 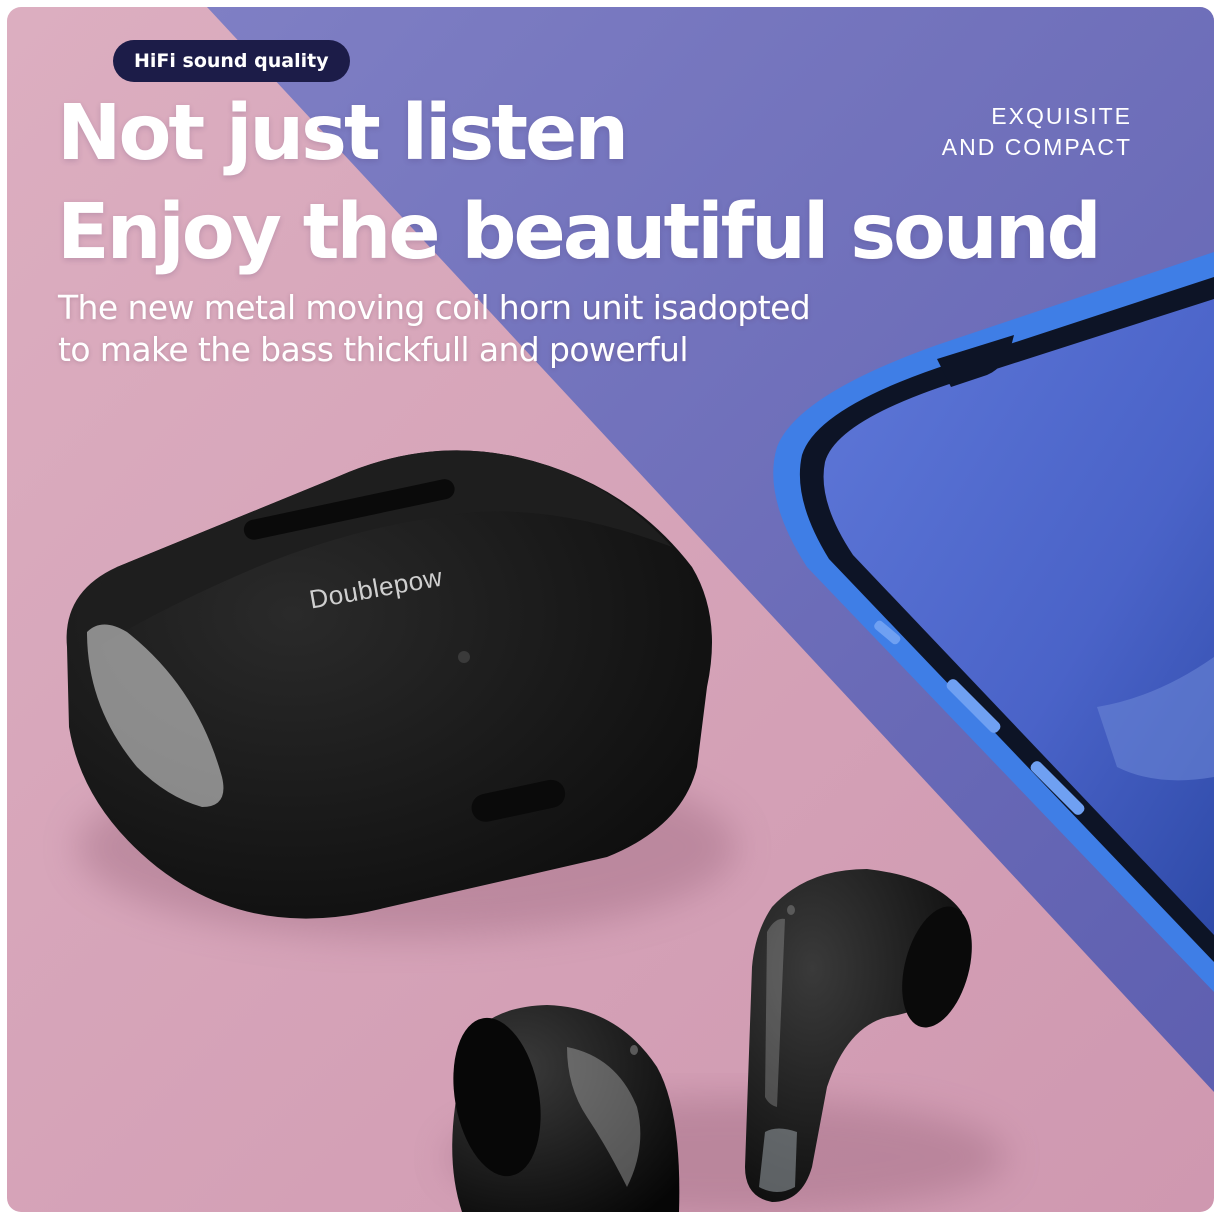 I want to click on tagline-line-1: EXQUISITE, so click(x=1061, y=116).